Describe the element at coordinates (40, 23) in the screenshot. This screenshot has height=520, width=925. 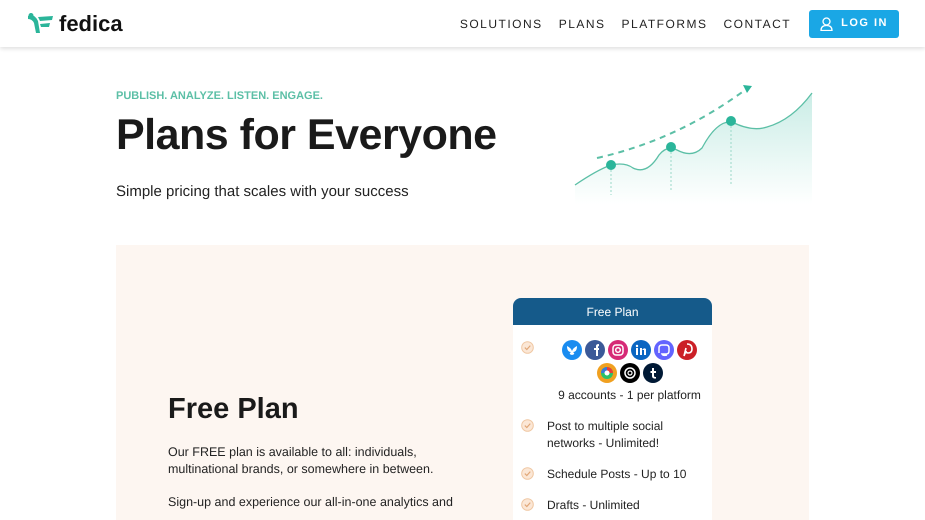
I see `logo-icon` at that location.